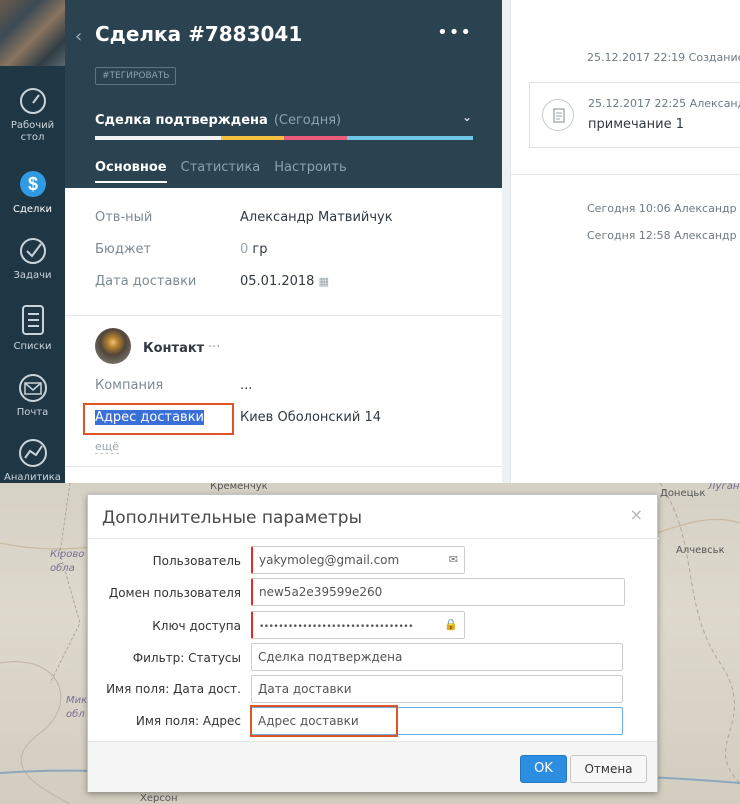  Describe the element at coordinates (32, 460) in the screenshot. I see `nav-item-analytics: Аналитика` at that location.